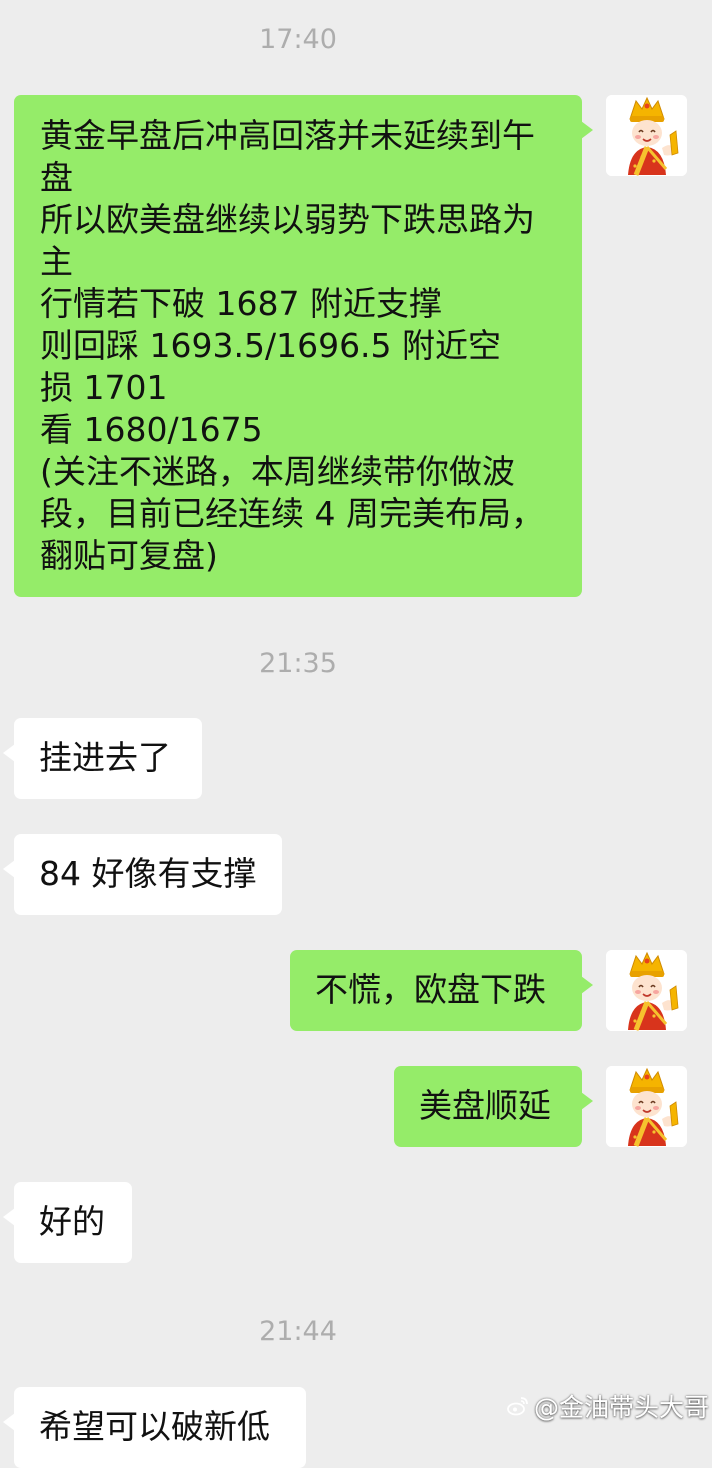 This screenshot has width=712, height=1468. I want to click on watermark: @金油带头大哥, so click(607, 1406).